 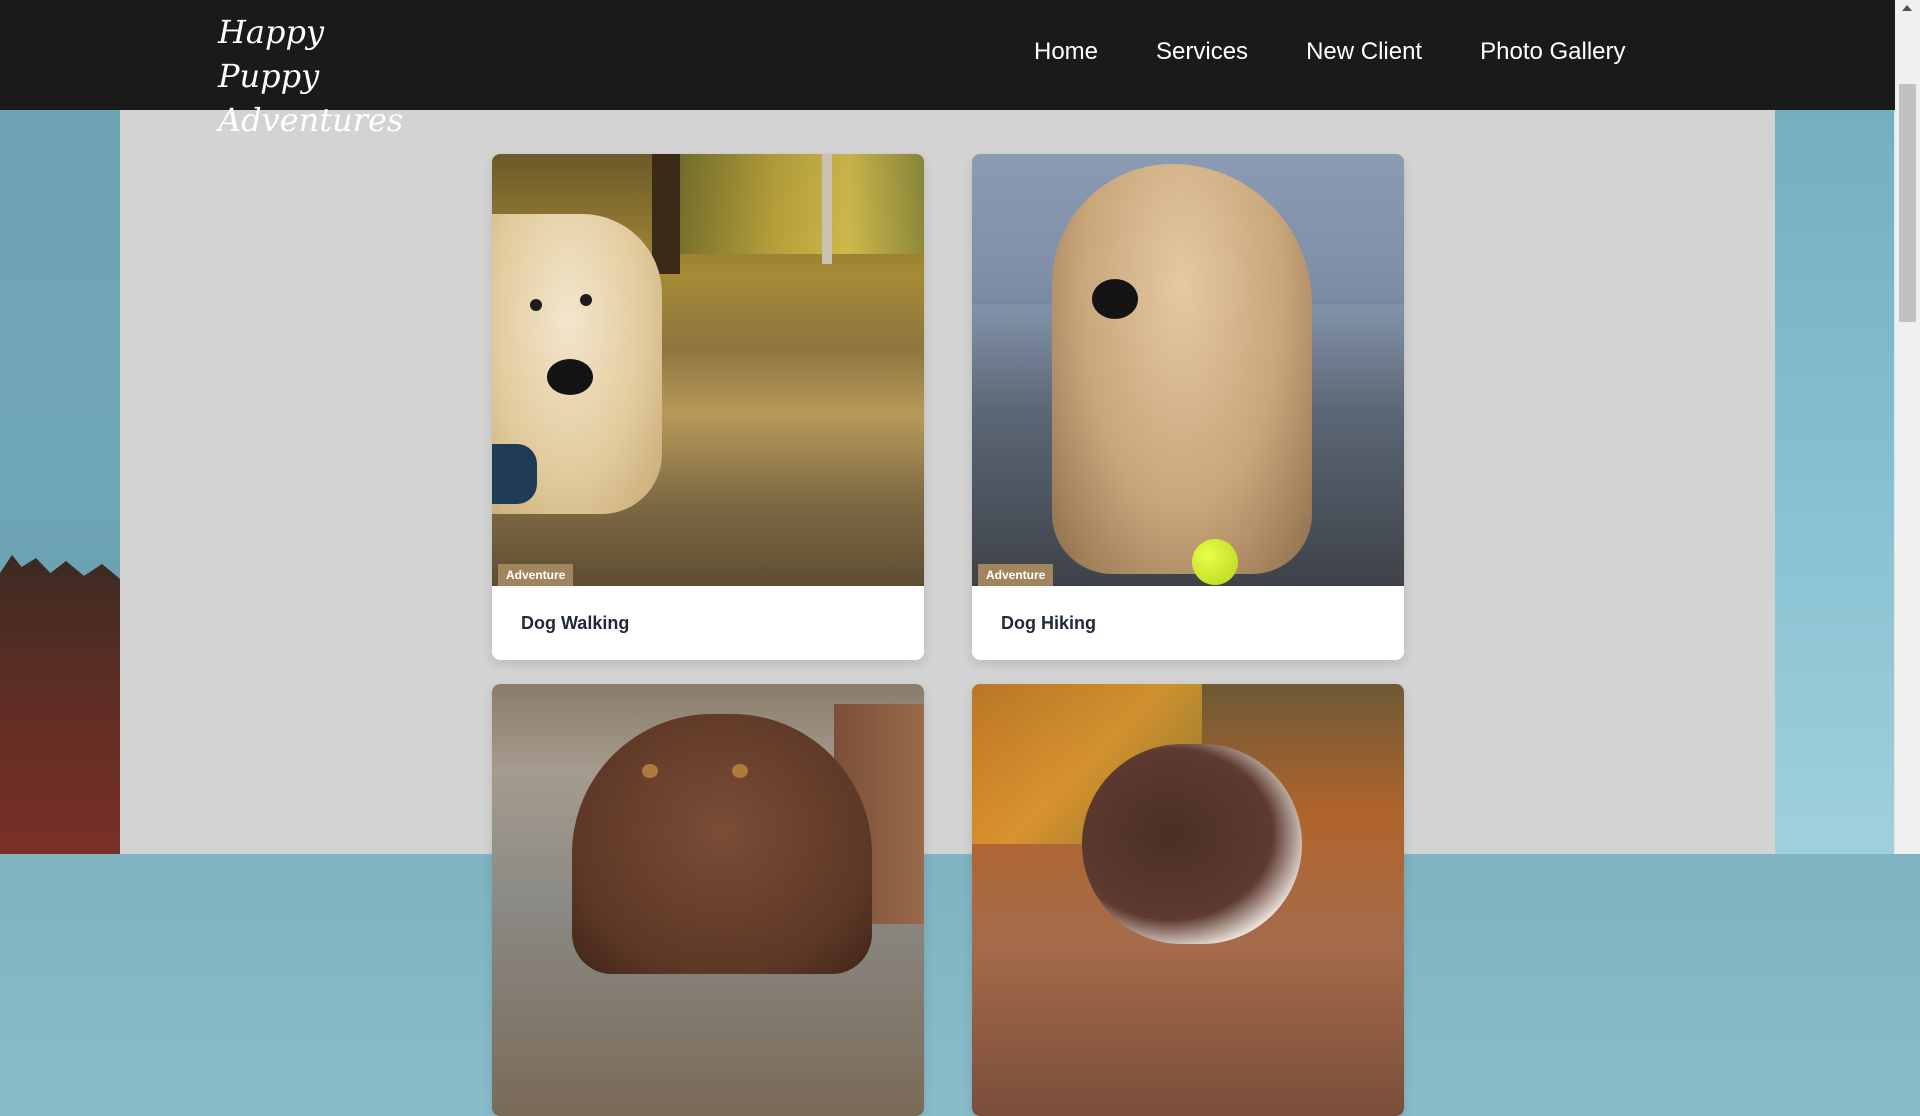 I want to click on background-trees, so click(x=60, y=704).